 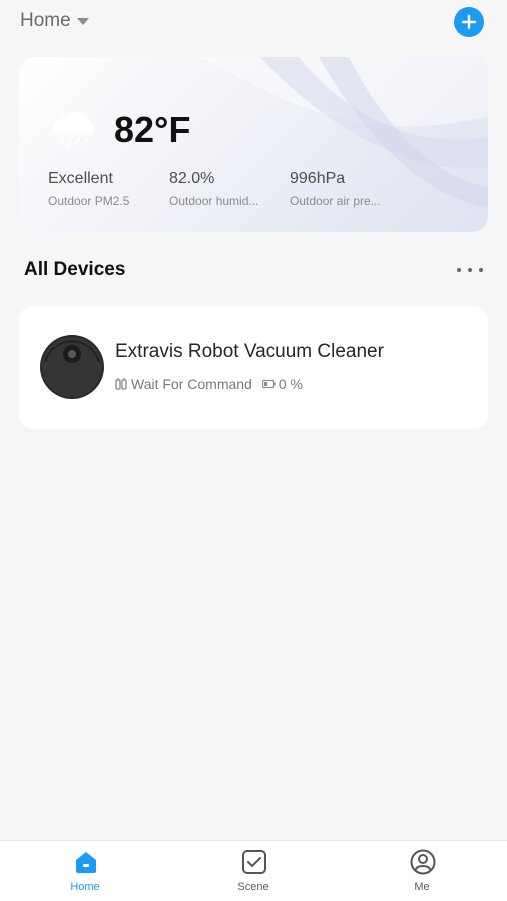 I want to click on stat-label: Outdoor PM2.5, so click(x=89, y=201).